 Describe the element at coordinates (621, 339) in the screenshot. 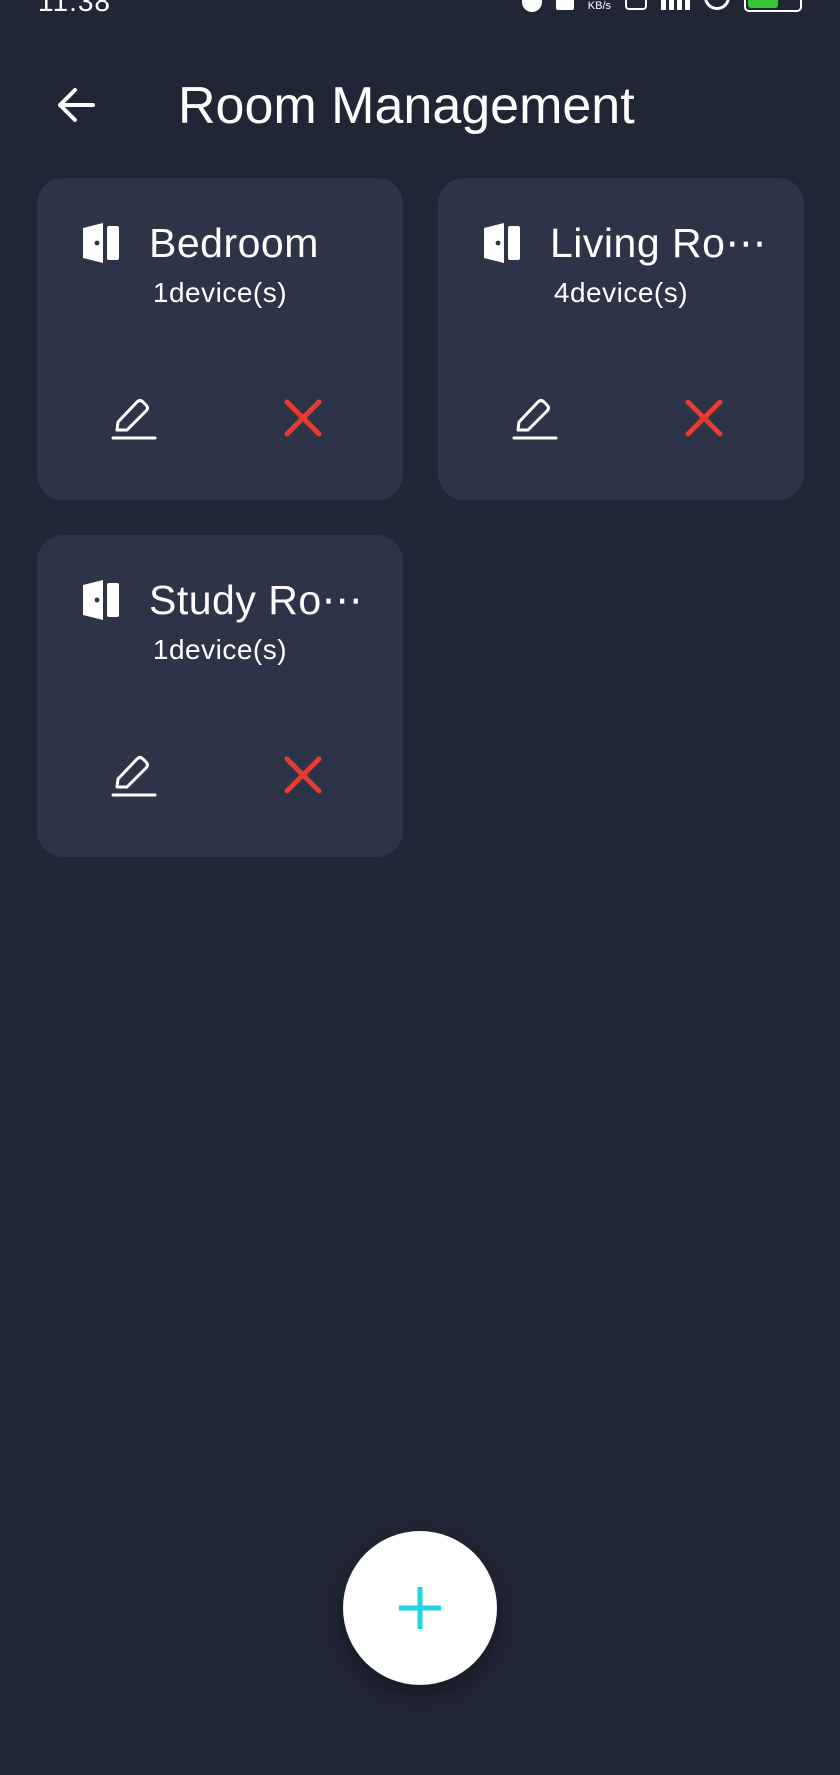

I see `room-card-living-room: Living Ro⋯ 4device(s)` at that location.